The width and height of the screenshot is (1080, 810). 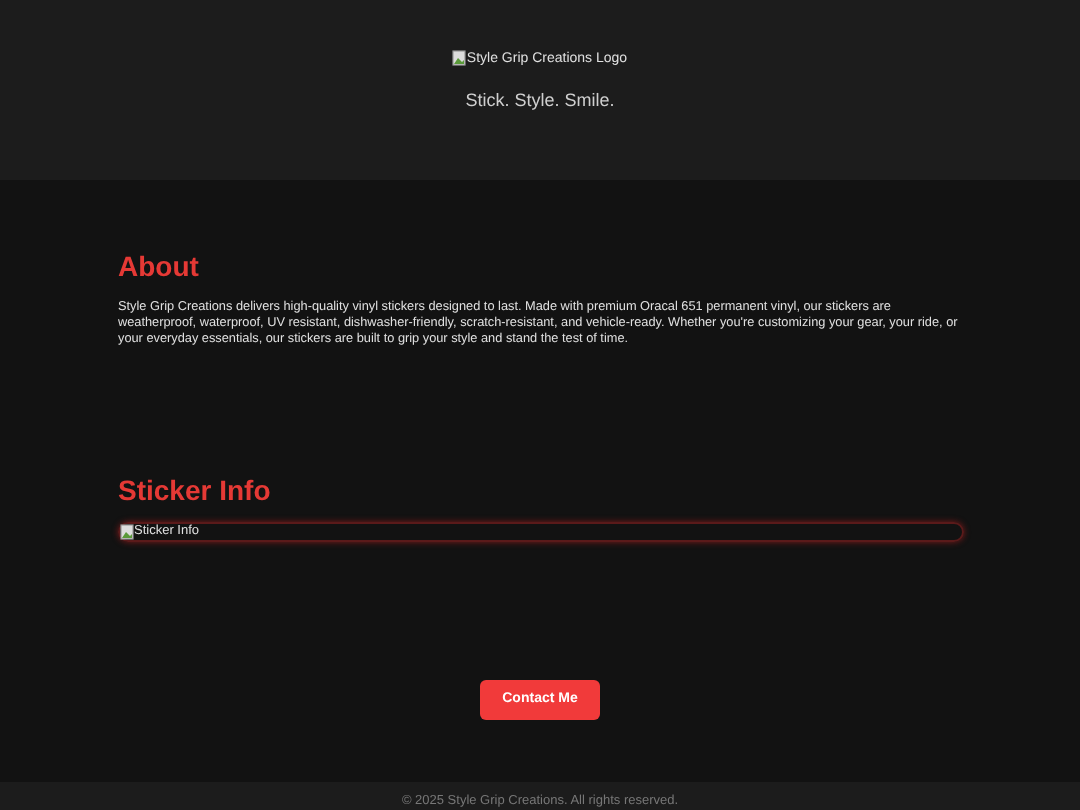 I want to click on tagline: Stick. Style. Smile., so click(x=540, y=101).